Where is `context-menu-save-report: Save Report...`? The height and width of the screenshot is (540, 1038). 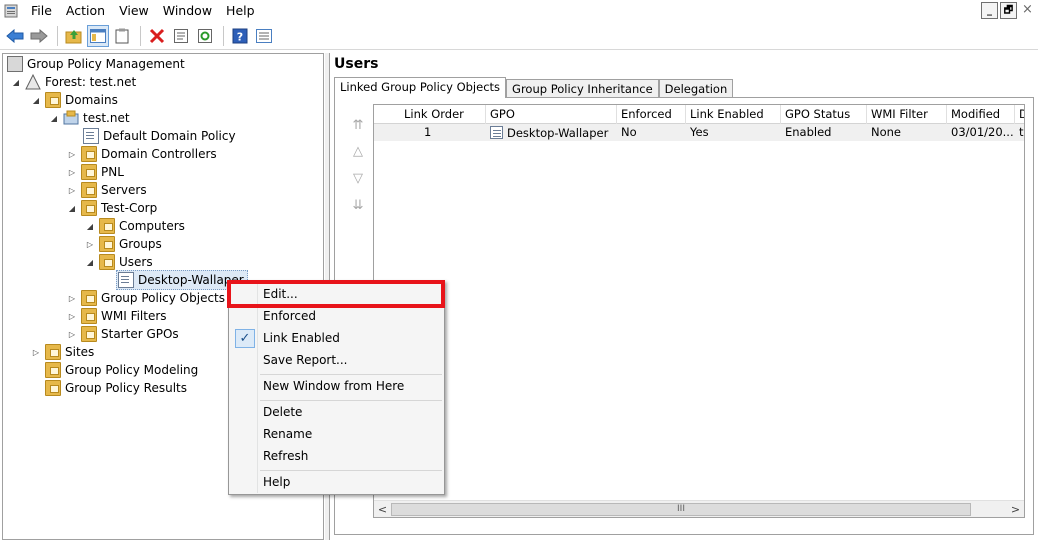 context-menu-save-report: Save Report... is located at coordinates (336, 360).